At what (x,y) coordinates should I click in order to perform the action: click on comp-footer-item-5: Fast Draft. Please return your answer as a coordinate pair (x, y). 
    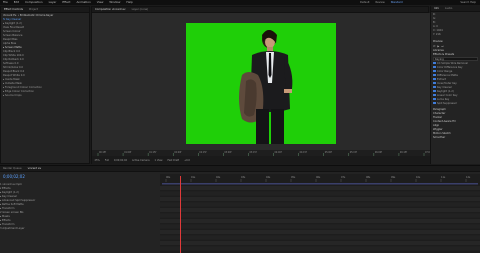
    Looking at the image, I should click on (173, 160).